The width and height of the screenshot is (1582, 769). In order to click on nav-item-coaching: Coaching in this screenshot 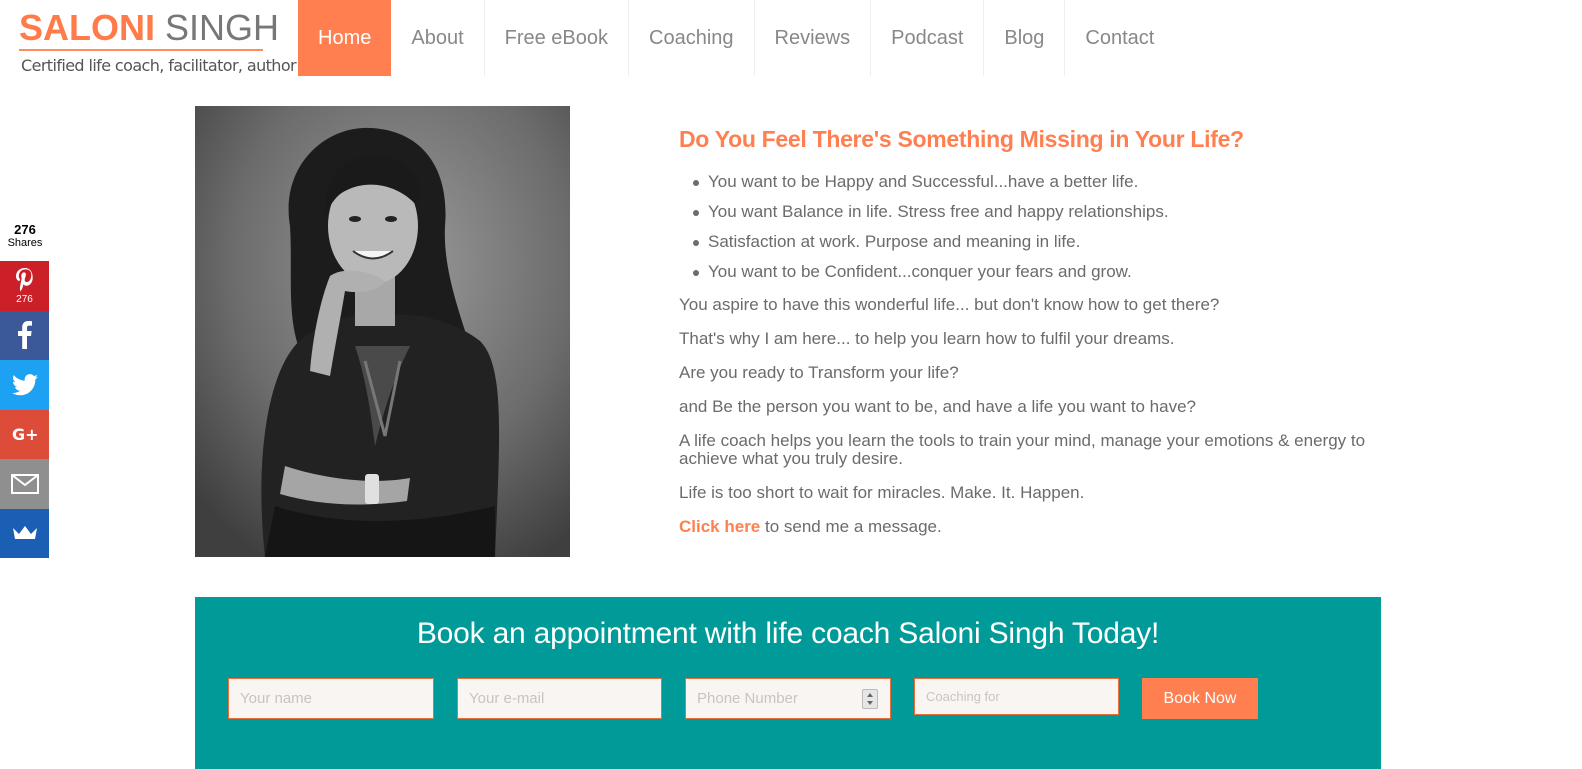, I will do `click(692, 38)`.